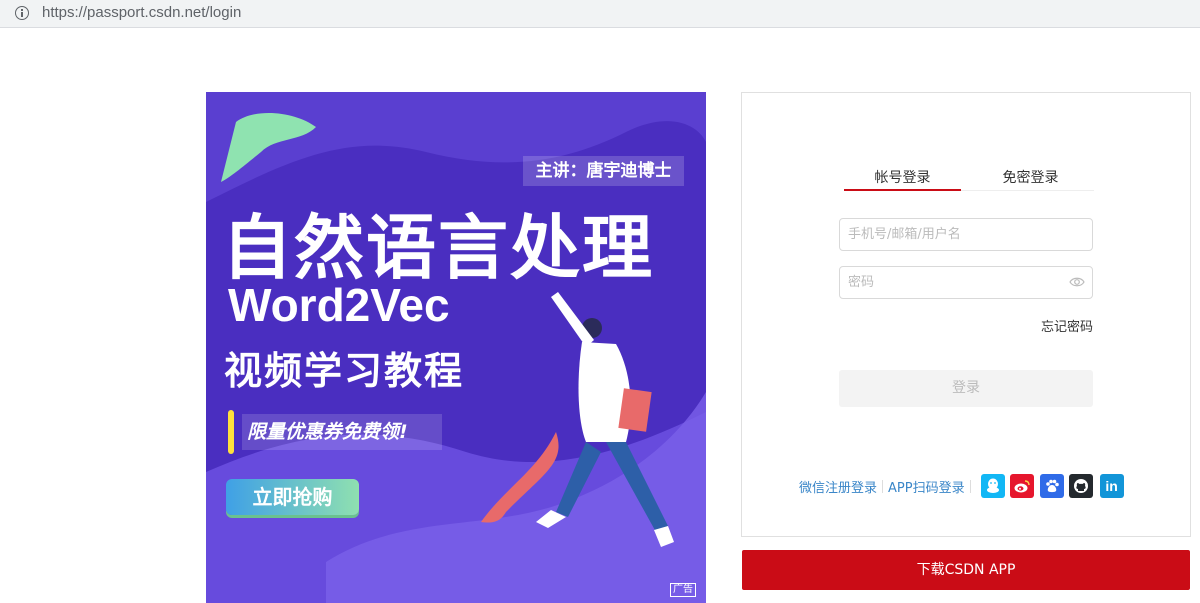 This screenshot has width=1200, height=603. What do you see at coordinates (966, 234) in the screenshot?
I see `username-input` at bounding box center [966, 234].